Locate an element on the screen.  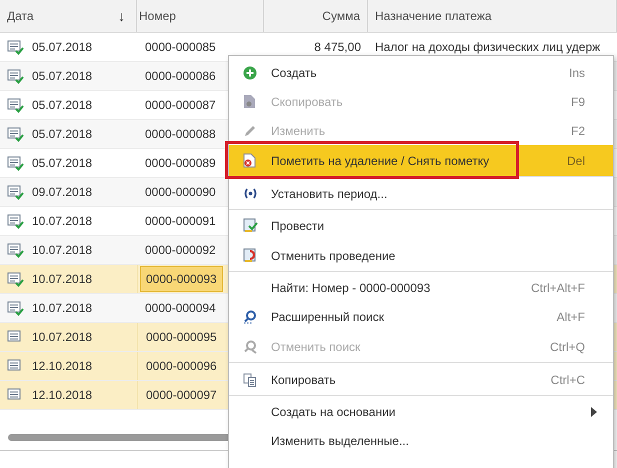
column-header: Сумма is located at coordinates (316, 16).